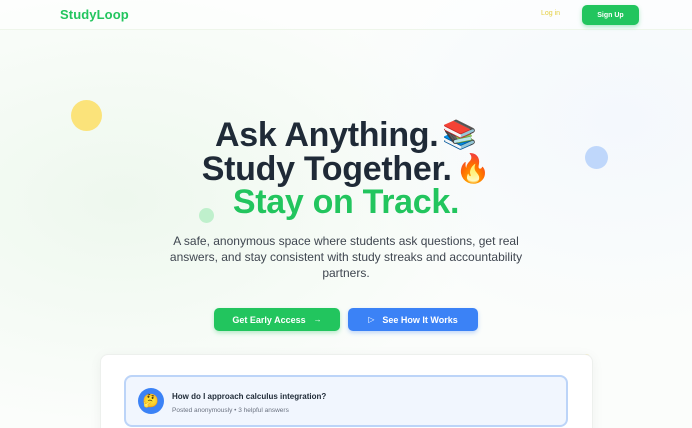 The height and width of the screenshot is (428, 692). I want to click on books-emoji-icon: 📚, so click(459, 134).